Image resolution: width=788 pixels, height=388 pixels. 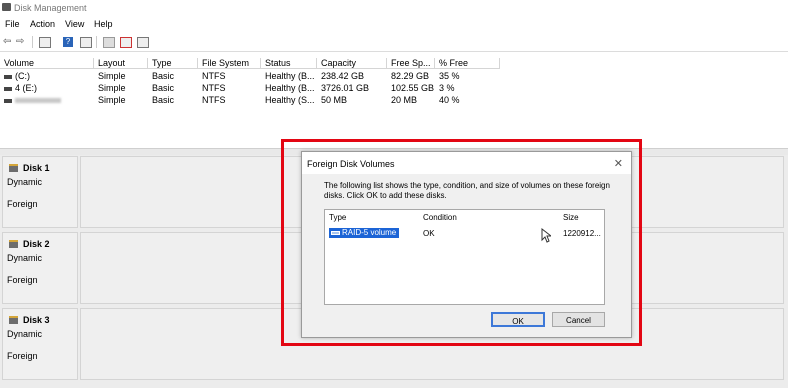 I want to click on show-hide-console-icon, so click(x=45, y=42).